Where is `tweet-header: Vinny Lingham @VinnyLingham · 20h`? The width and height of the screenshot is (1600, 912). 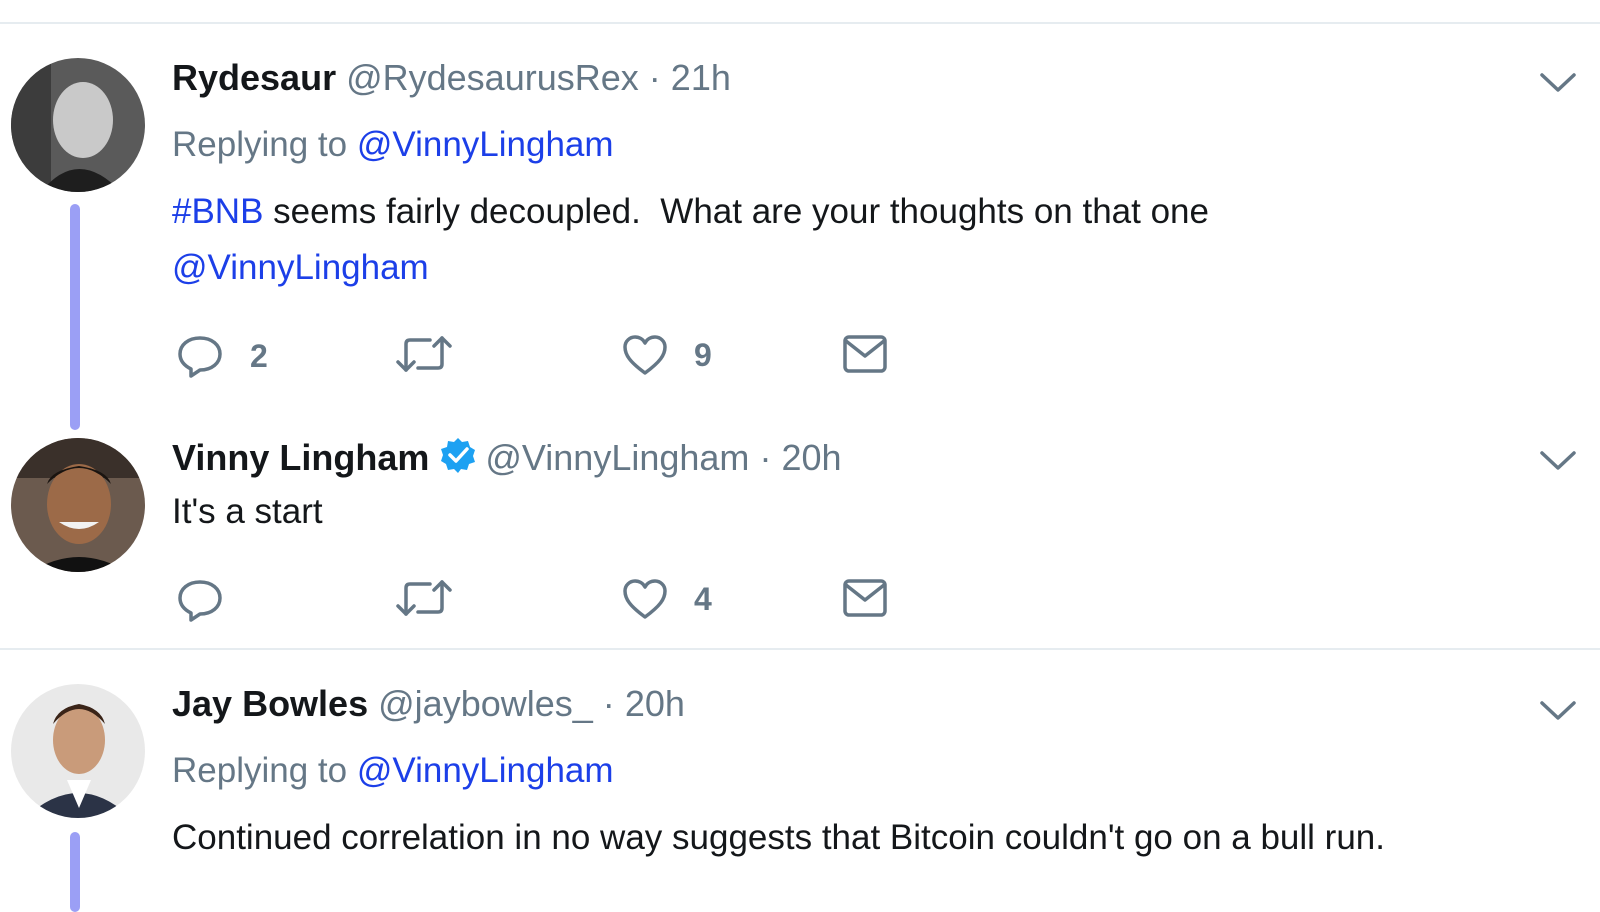 tweet-header: Vinny Lingham @VinnyLingham · 20h is located at coordinates (507, 458).